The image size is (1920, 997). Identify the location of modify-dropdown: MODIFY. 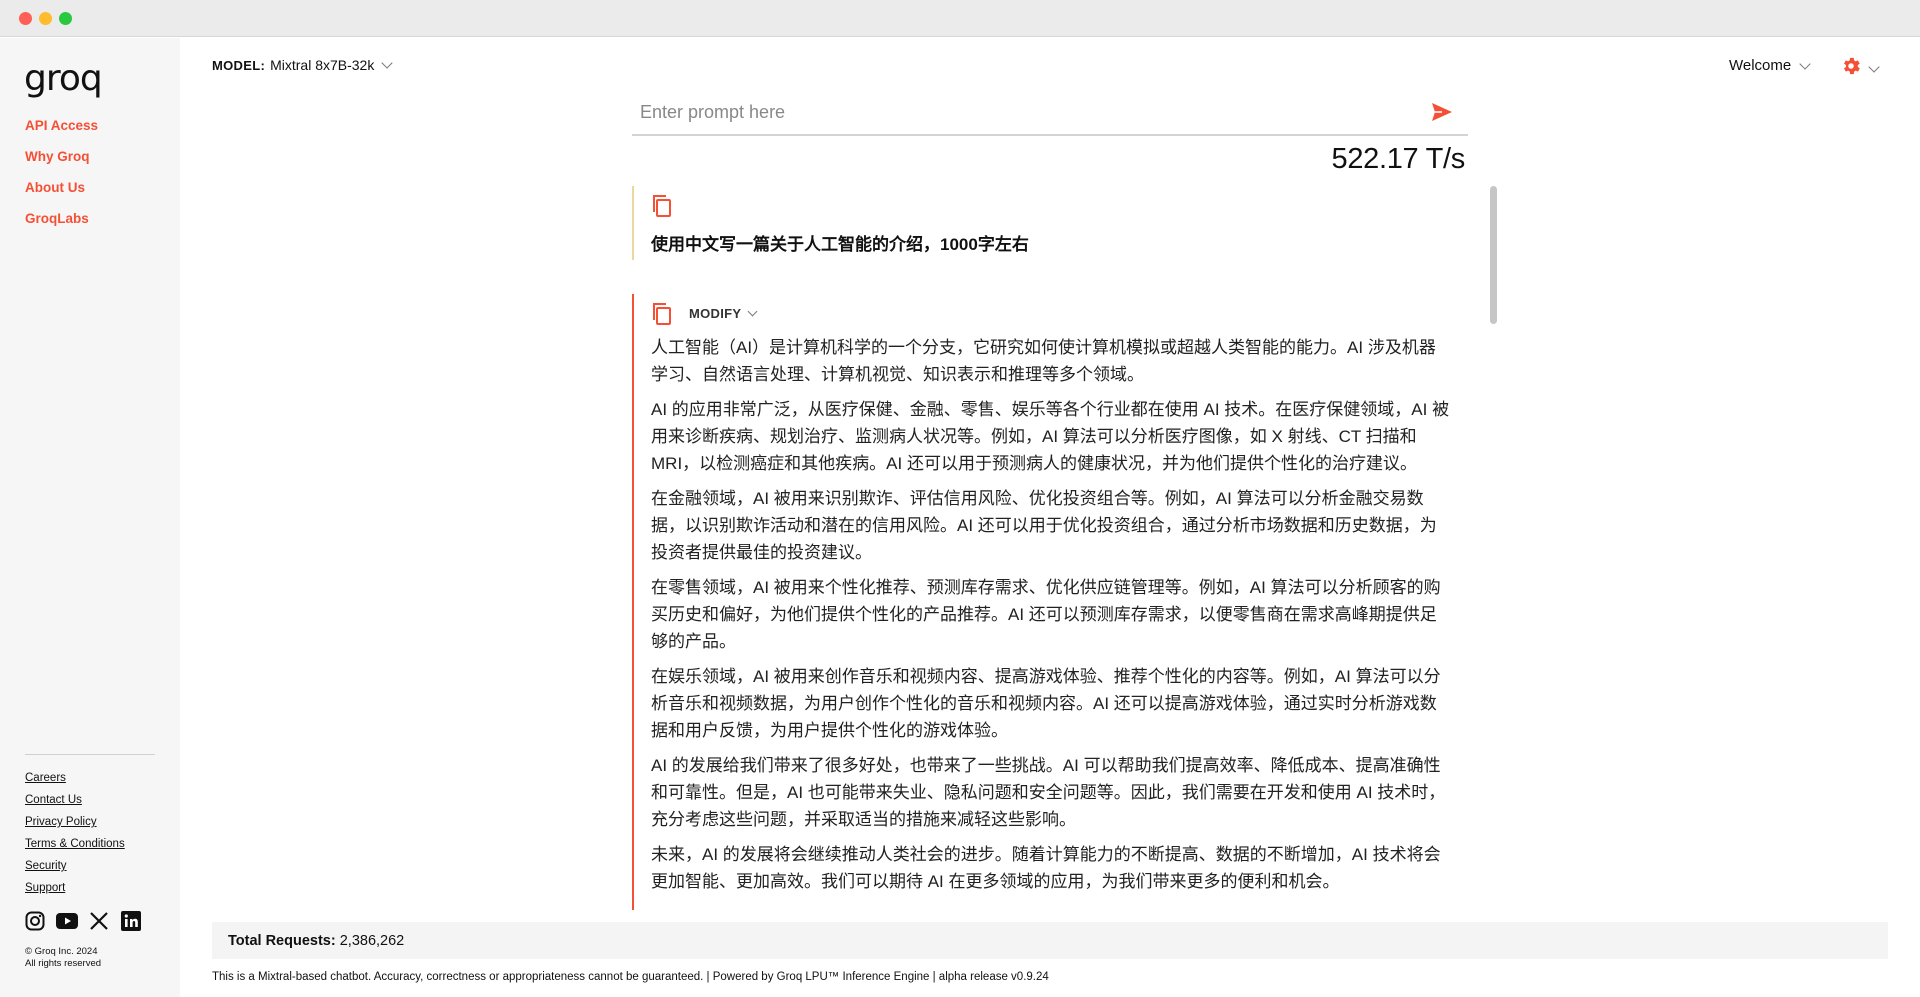
(723, 313).